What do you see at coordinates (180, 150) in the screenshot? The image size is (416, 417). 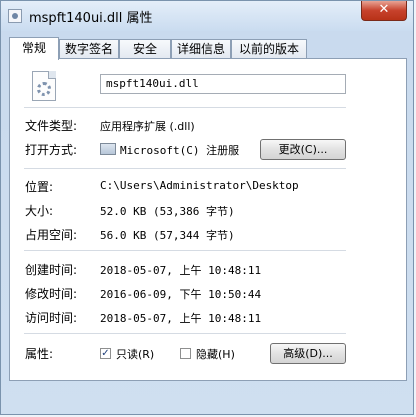 I see `open-with-value: Microsoft(C) 注册服` at bounding box center [180, 150].